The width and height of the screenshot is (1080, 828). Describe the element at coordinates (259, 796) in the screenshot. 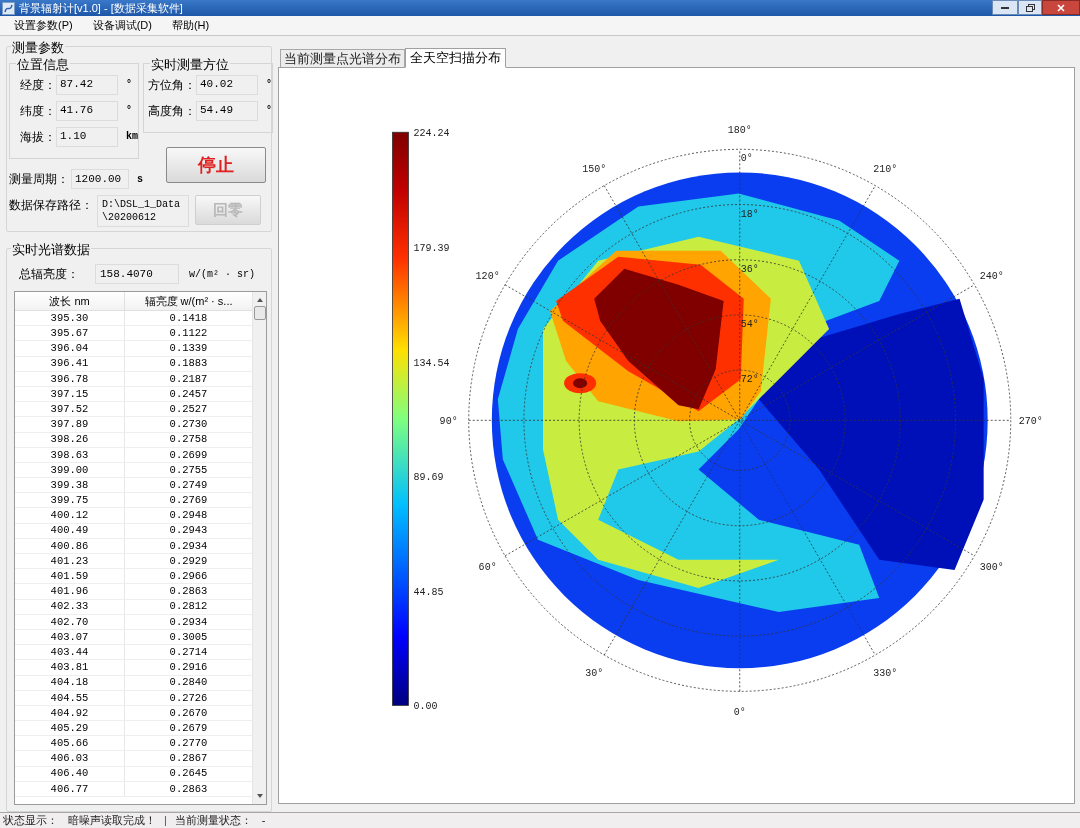

I see `scroll-down-icon` at that location.